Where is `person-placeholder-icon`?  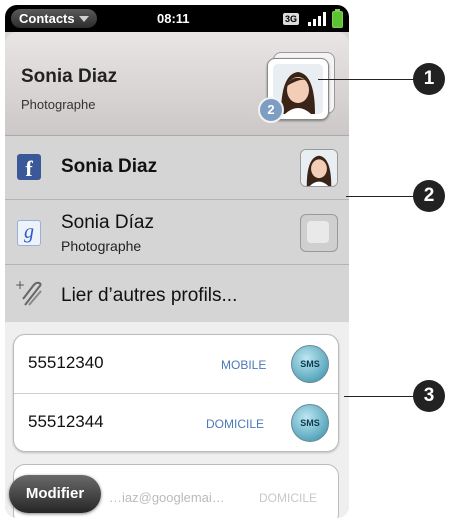
person-placeholder-icon is located at coordinates (318, 232).